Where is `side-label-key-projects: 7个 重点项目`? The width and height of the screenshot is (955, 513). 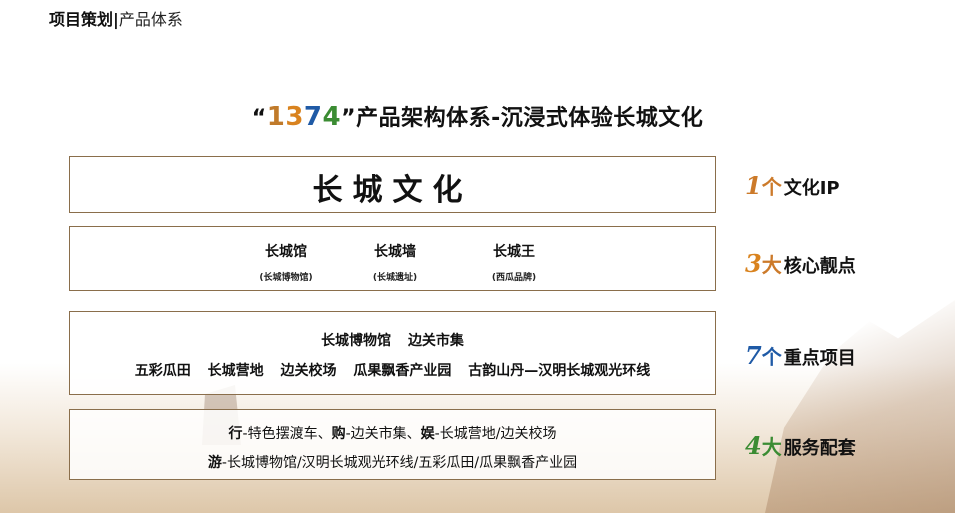 side-label-key-projects: 7个 重点项目 is located at coordinates (800, 355).